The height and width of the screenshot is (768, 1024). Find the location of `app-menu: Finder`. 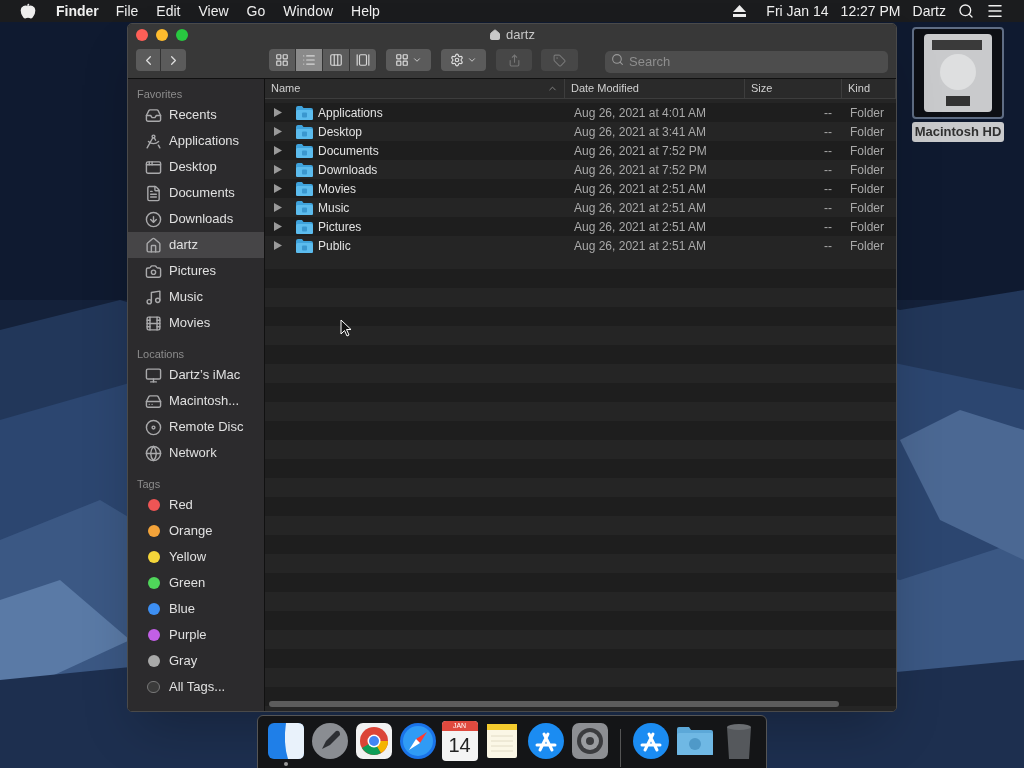

app-menu: Finder is located at coordinates (77, 11).